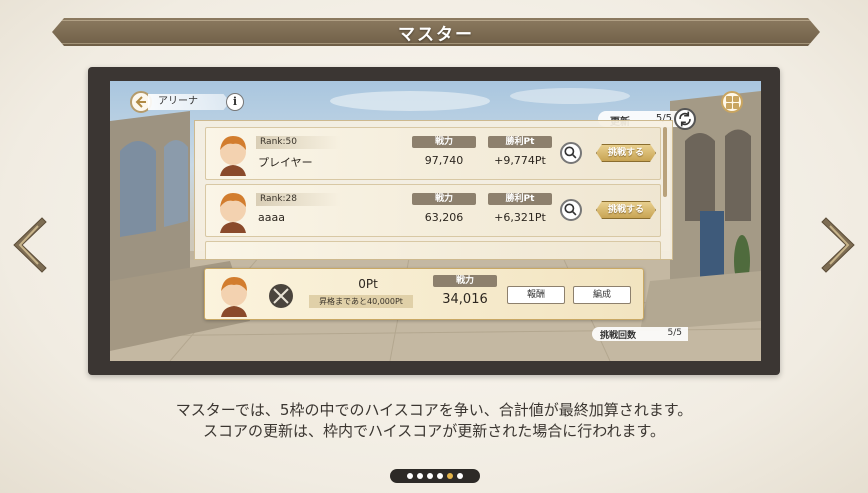 The image size is (868, 493). I want to click on back-arrow-icon, so click(140, 102).